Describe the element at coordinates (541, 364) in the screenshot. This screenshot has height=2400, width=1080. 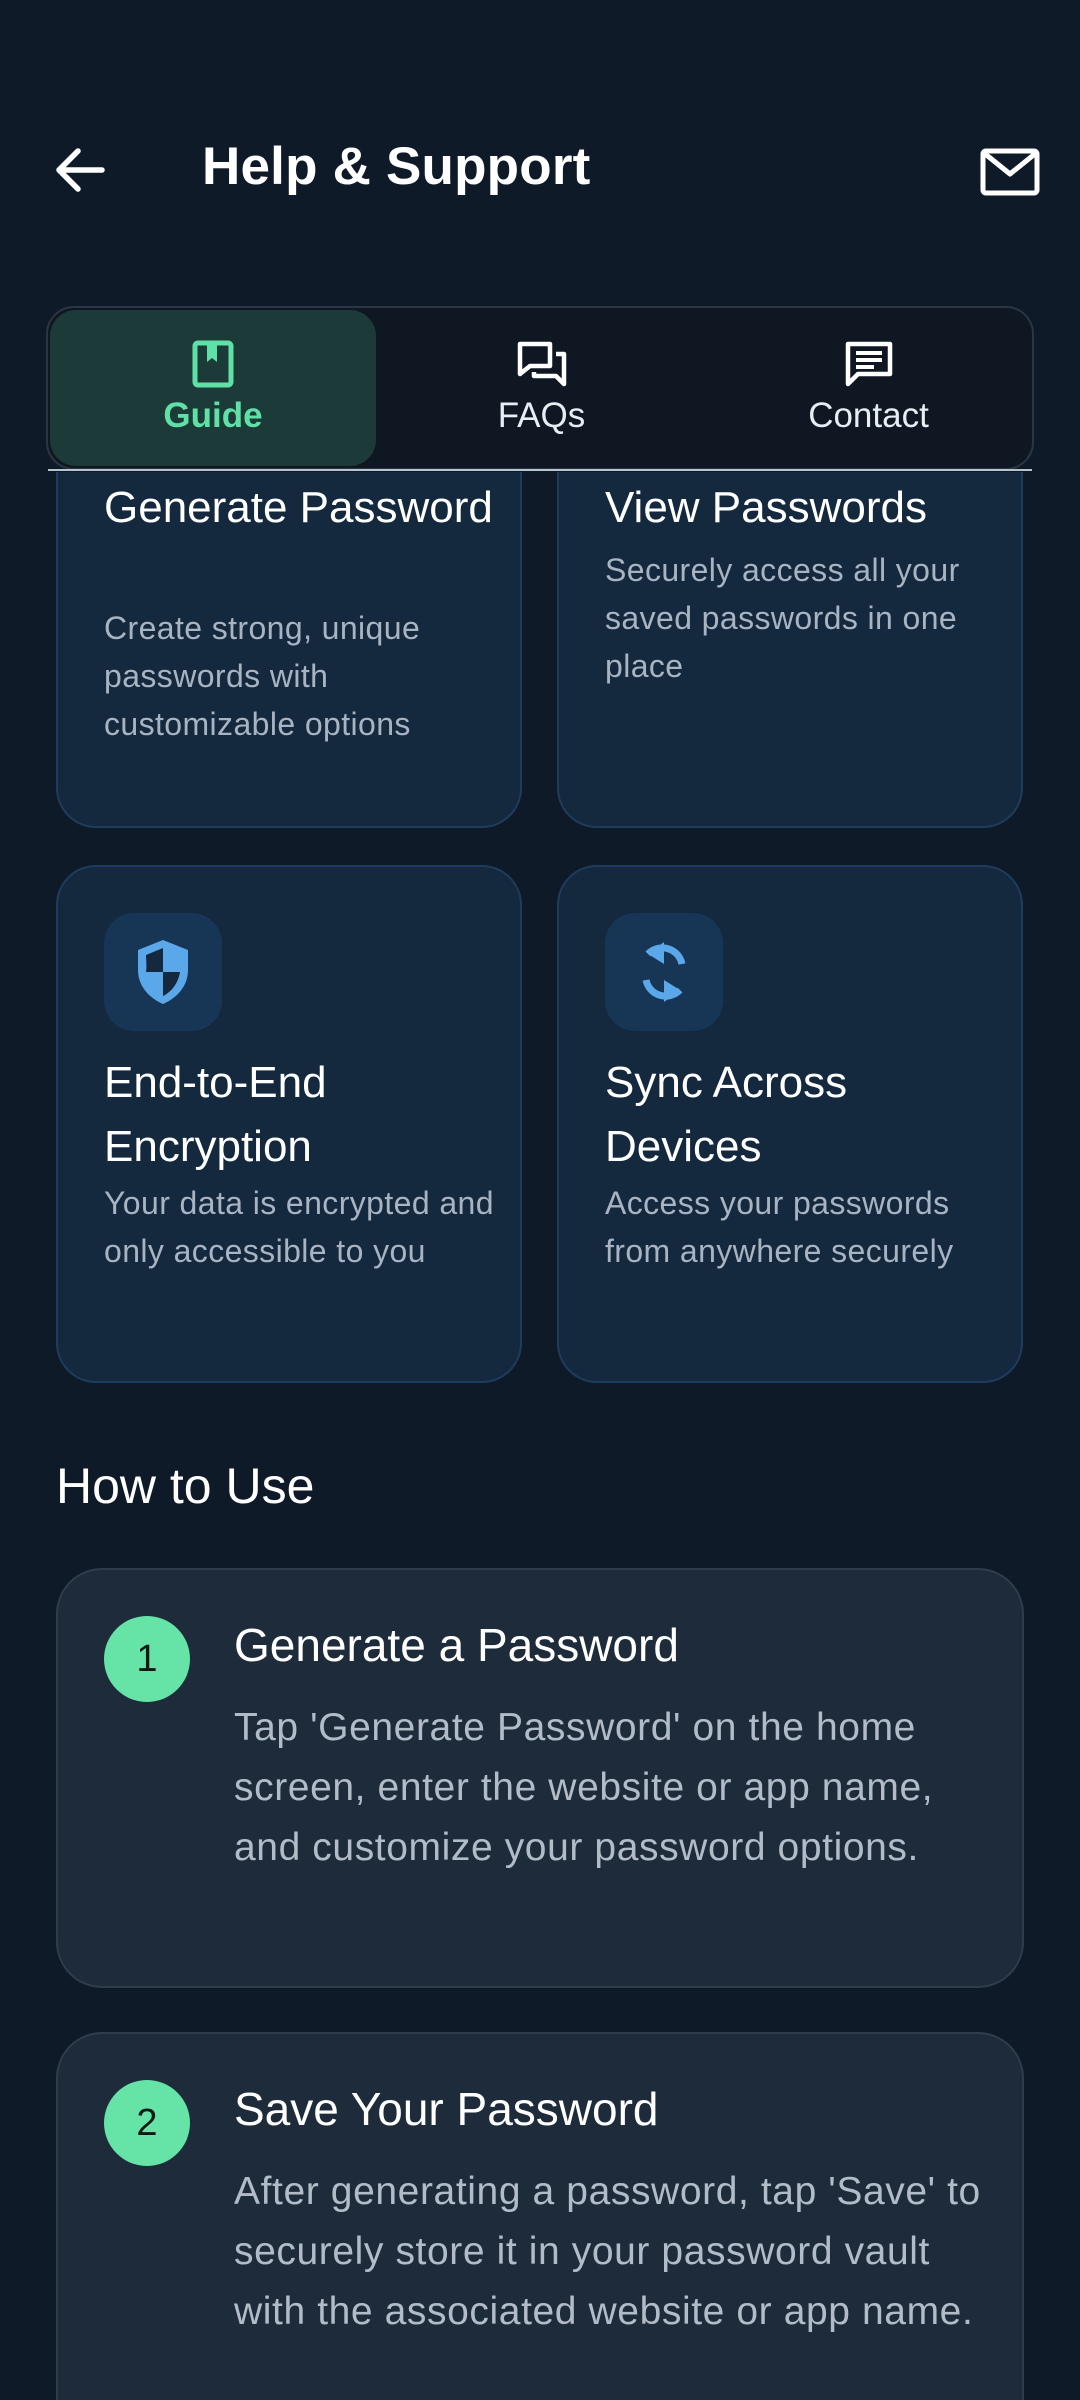
I see `chat-bubbles-icon` at that location.